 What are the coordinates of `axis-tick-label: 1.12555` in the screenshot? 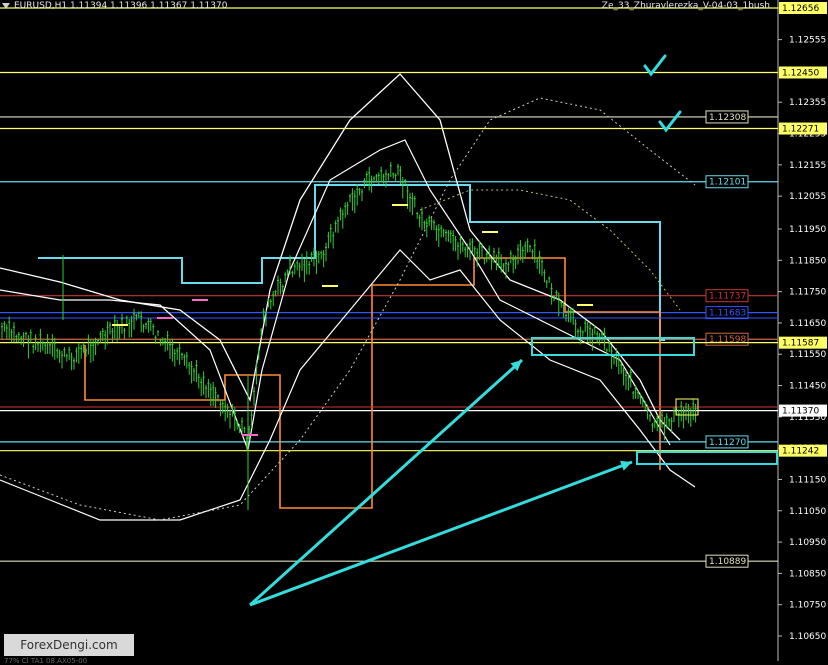 It's located at (807, 41).